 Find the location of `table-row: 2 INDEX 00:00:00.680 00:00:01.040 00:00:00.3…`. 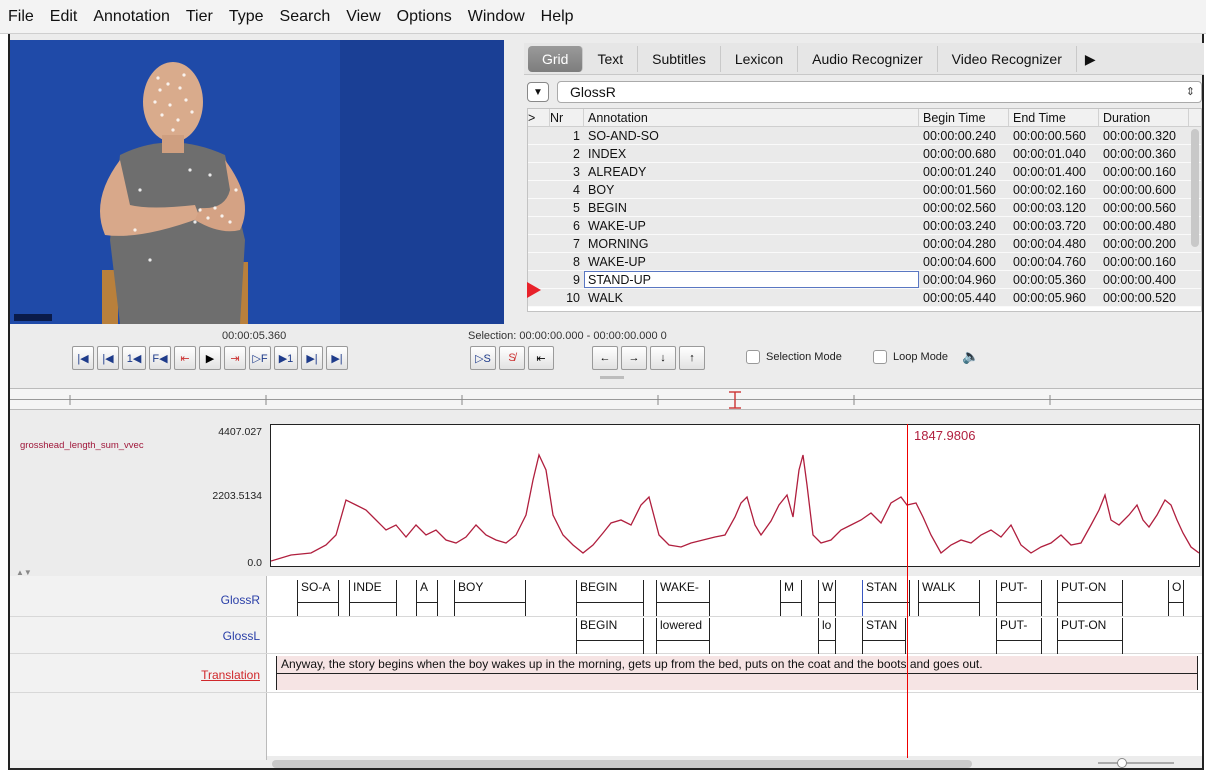

table-row: 2 INDEX 00:00:00.680 00:00:01.040 00:00:00.3… is located at coordinates (864, 154).